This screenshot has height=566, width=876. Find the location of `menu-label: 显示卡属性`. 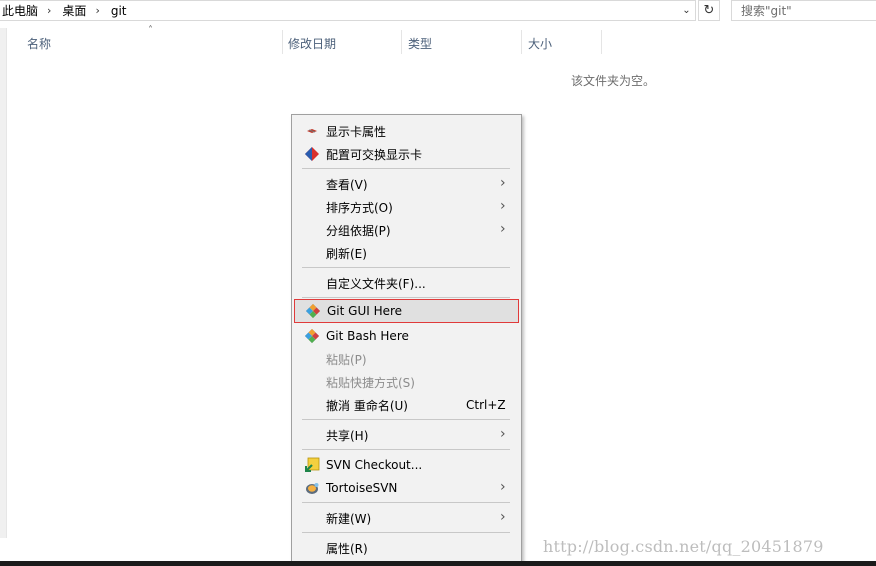

menu-label: 显示卡属性 is located at coordinates (356, 131).